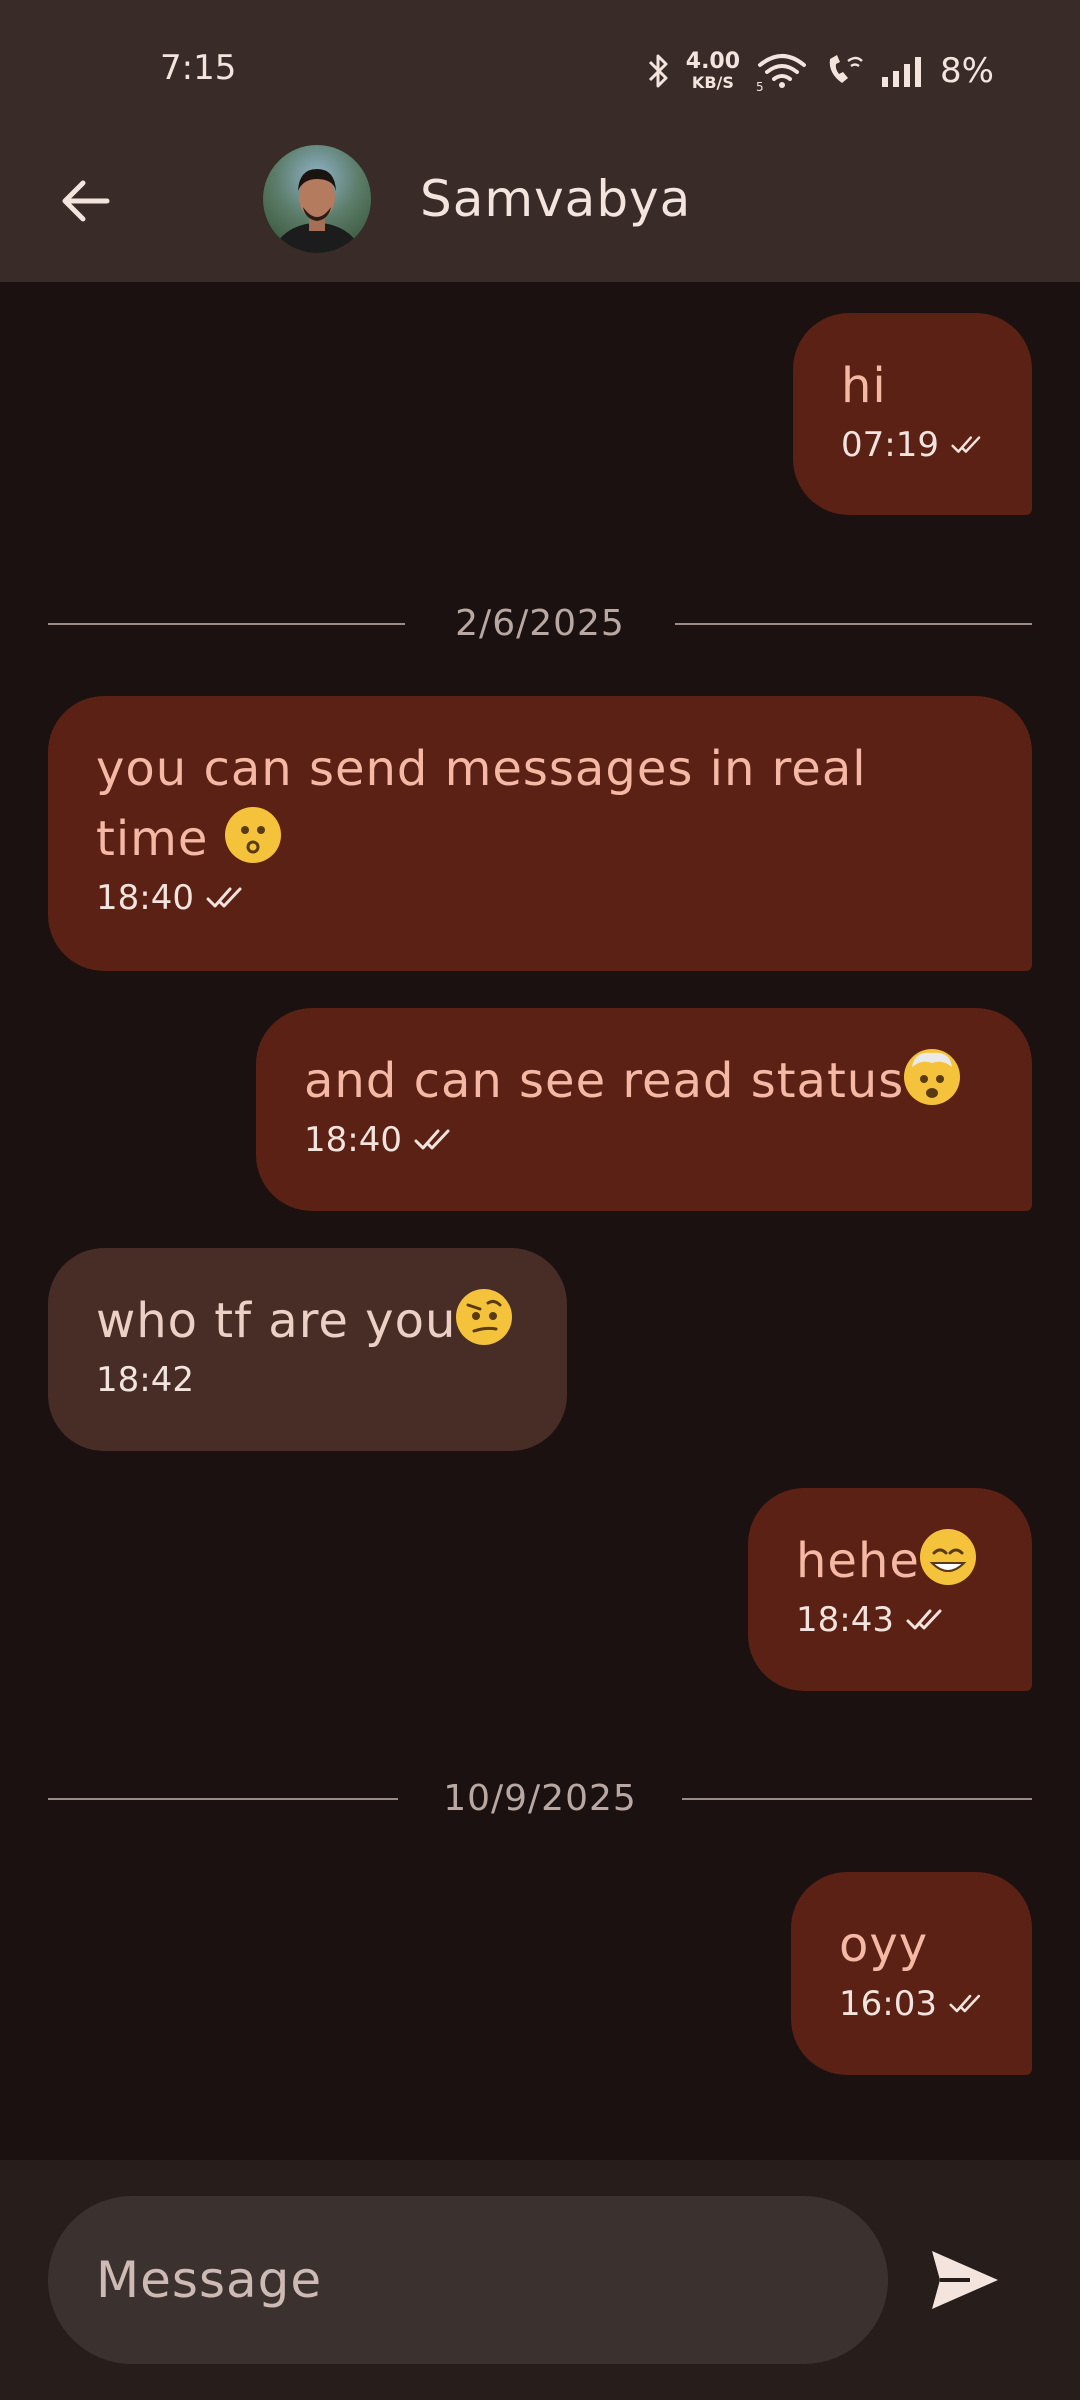 The height and width of the screenshot is (2400, 1080). What do you see at coordinates (884, 1945) in the screenshot?
I see `message-text: oyy` at bounding box center [884, 1945].